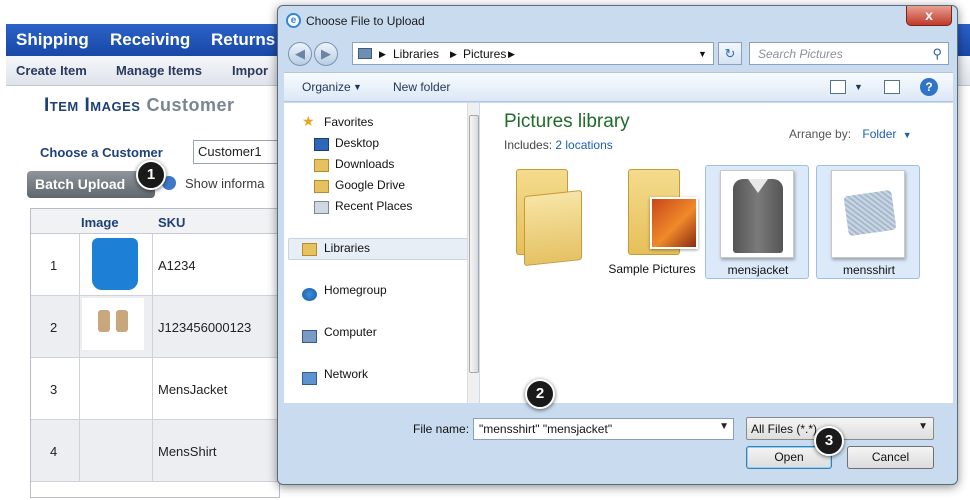  I want to click on step-badge-2: 2, so click(540, 394).